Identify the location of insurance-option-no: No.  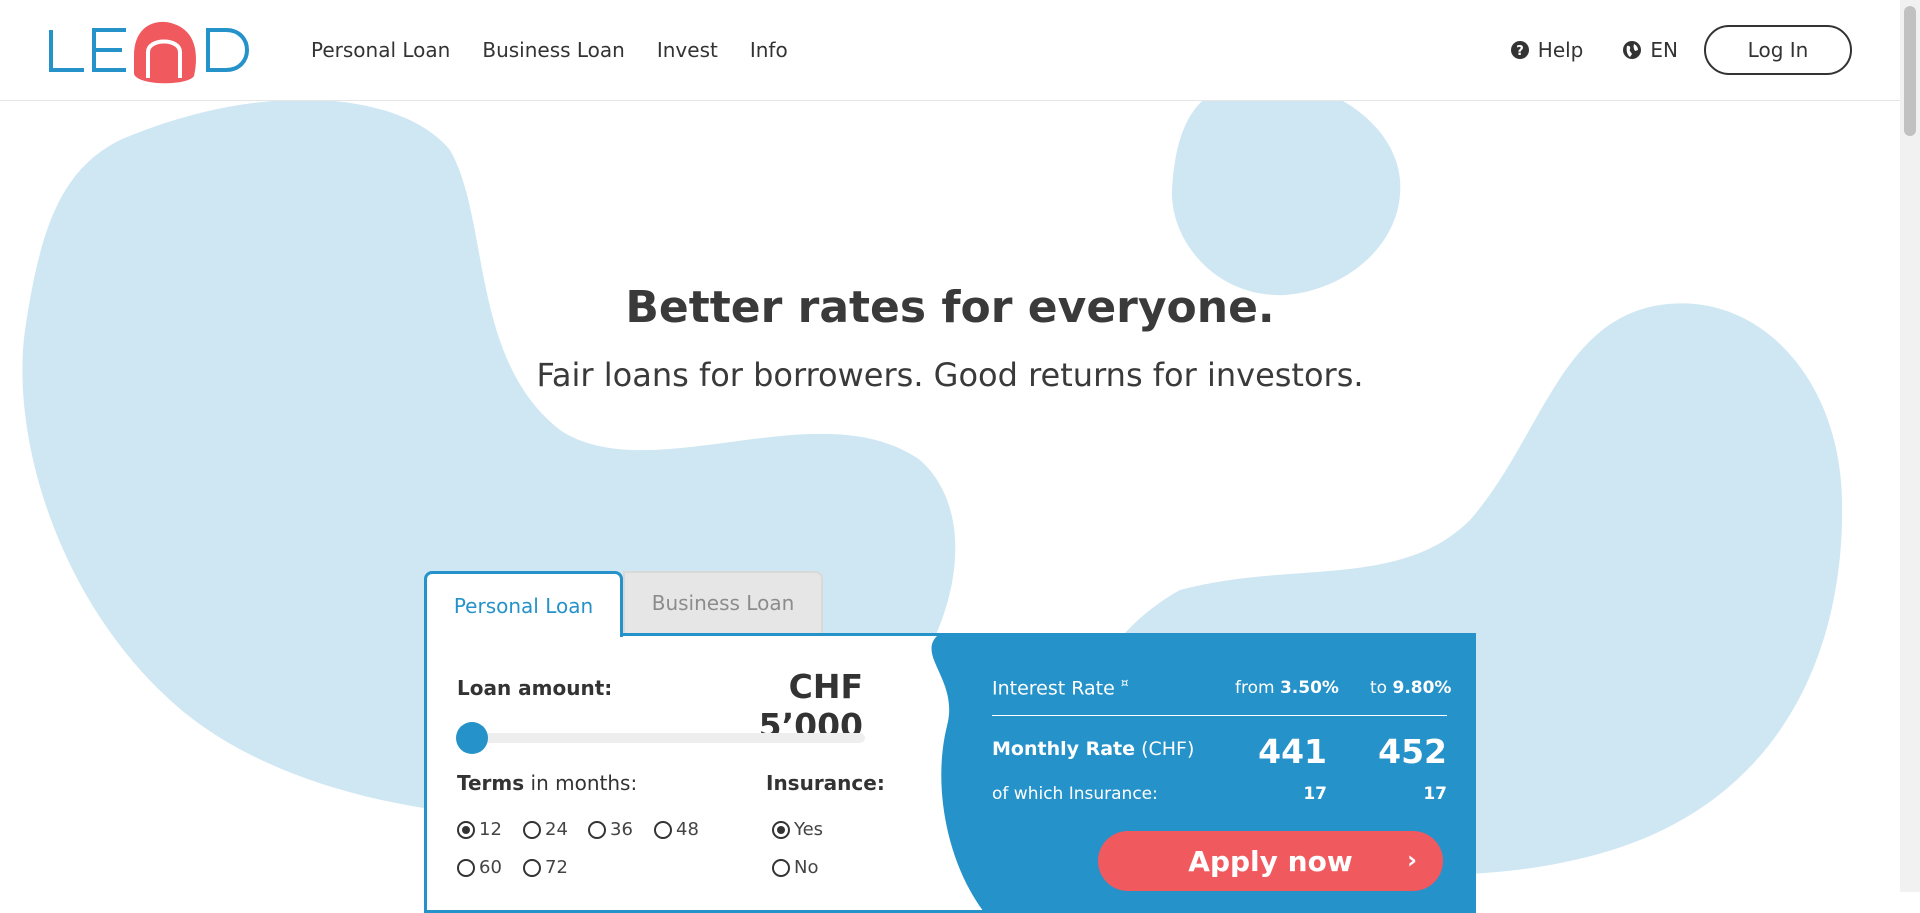
(795, 867).